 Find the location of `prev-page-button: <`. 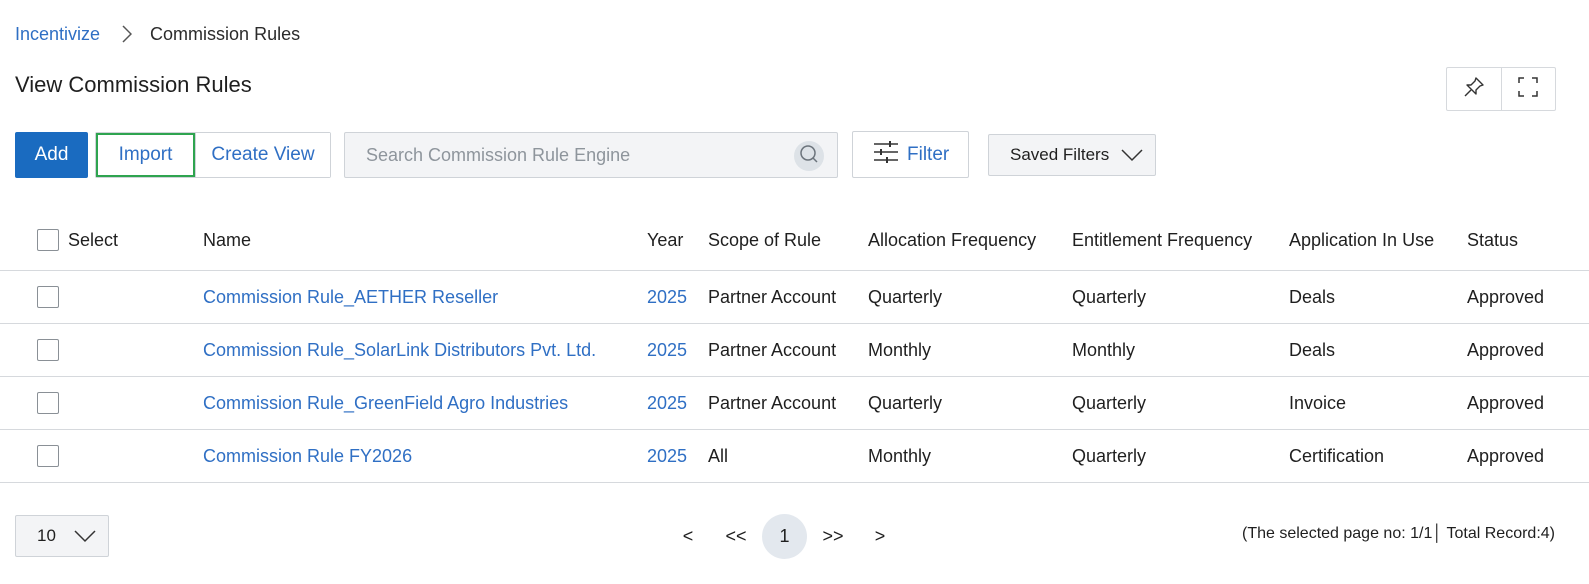

prev-page-button: < is located at coordinates (688, 536).